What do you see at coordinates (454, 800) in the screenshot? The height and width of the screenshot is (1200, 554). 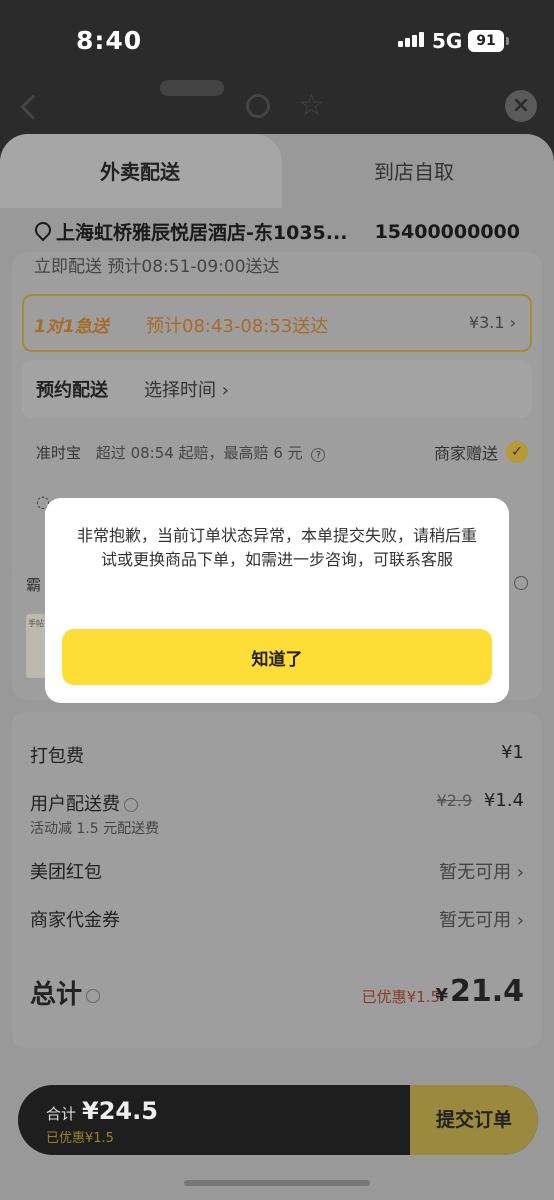 I see `delivery-fee-old: ¥2.9` at bounding box center [454, 800].